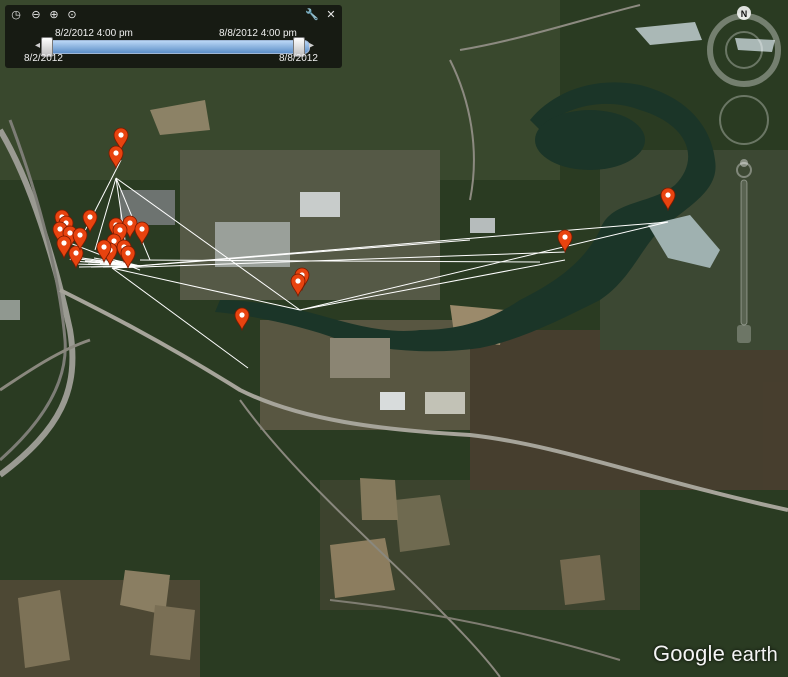  I want to click on logo-sub: earth, so click(754, 655).